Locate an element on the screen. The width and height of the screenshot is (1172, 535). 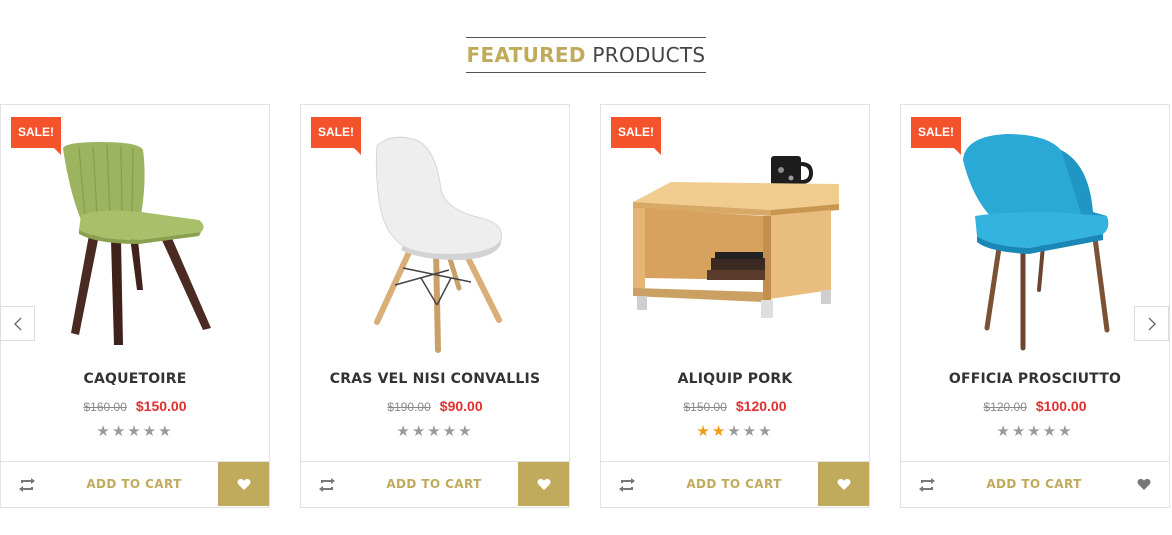
old-price: $150.00 is located at coordinates (705, 407).